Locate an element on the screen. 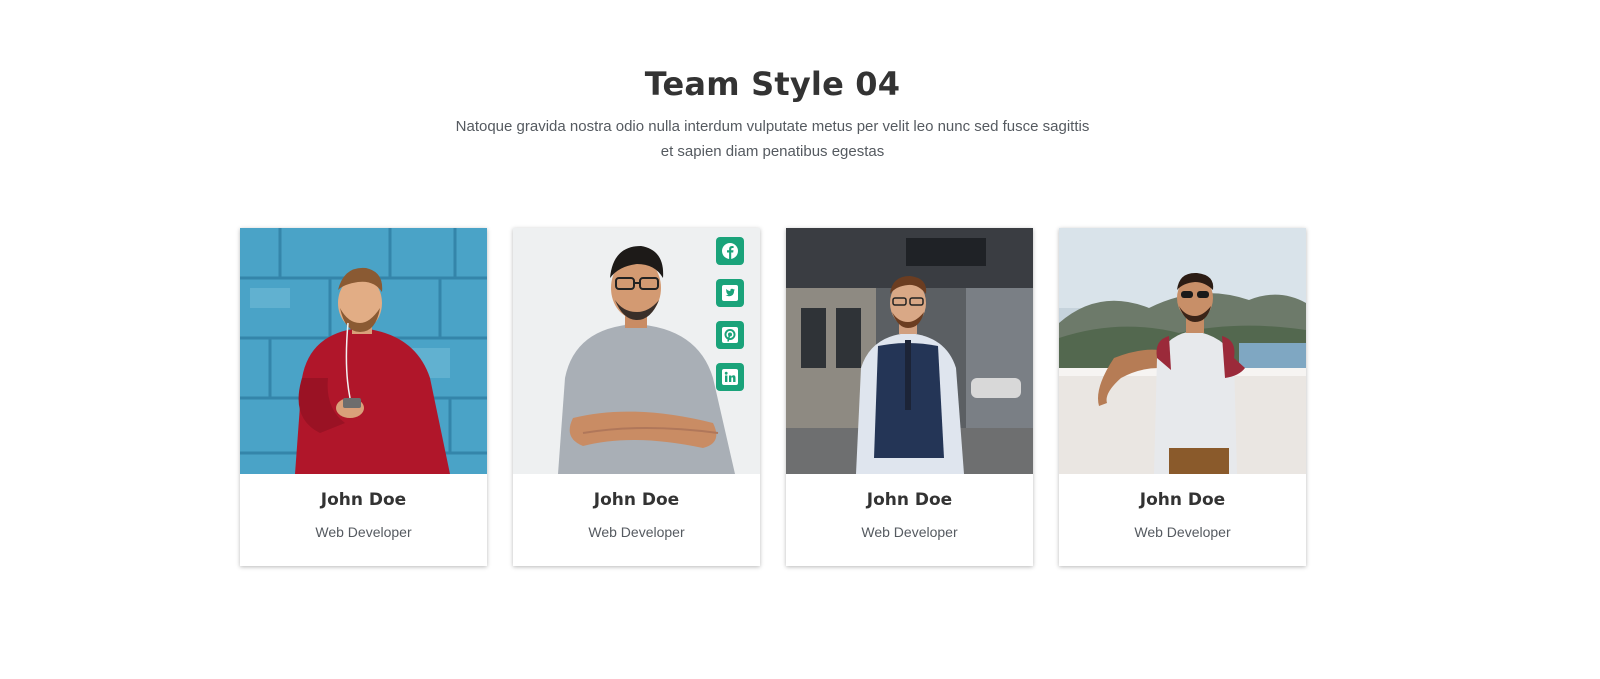 The width and height of the screenshot is (1600, 679). linkedin-icon is located at coordinates (730, 377).